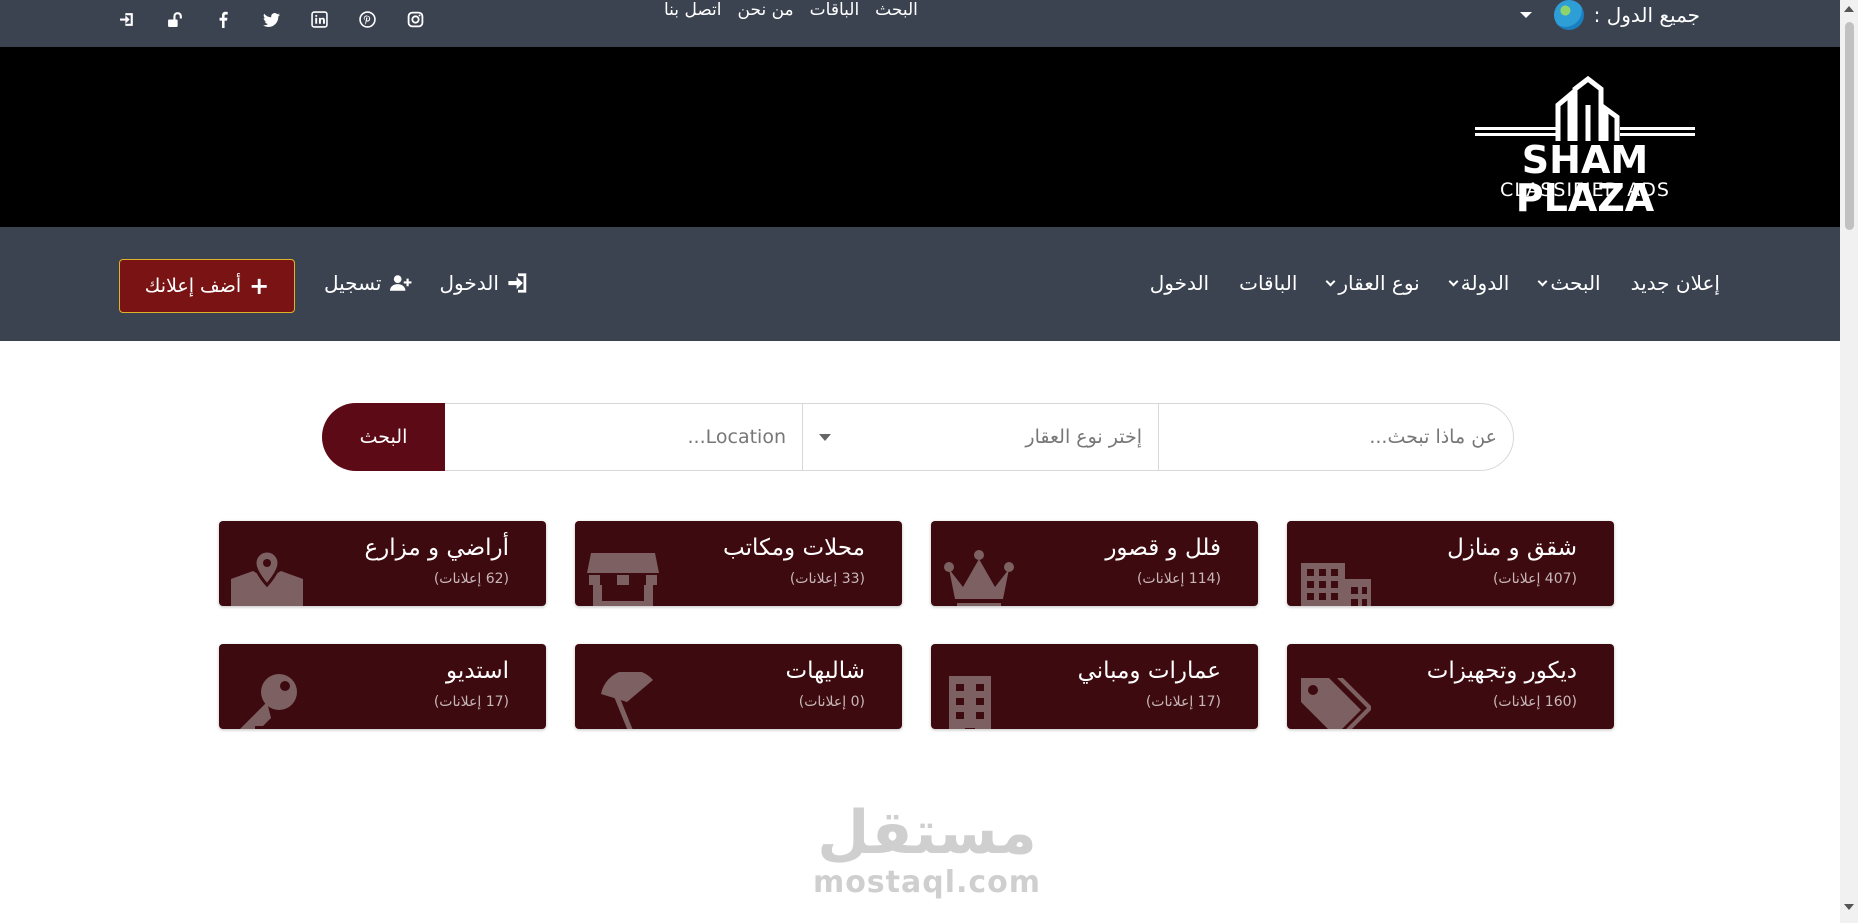 The width and height of the screenshot is (1858, 923). What do you see at coordinates (1512, 548) in the screenshot?
I see `category-name: شقق و منازل` at bounding box center [1512, 548].